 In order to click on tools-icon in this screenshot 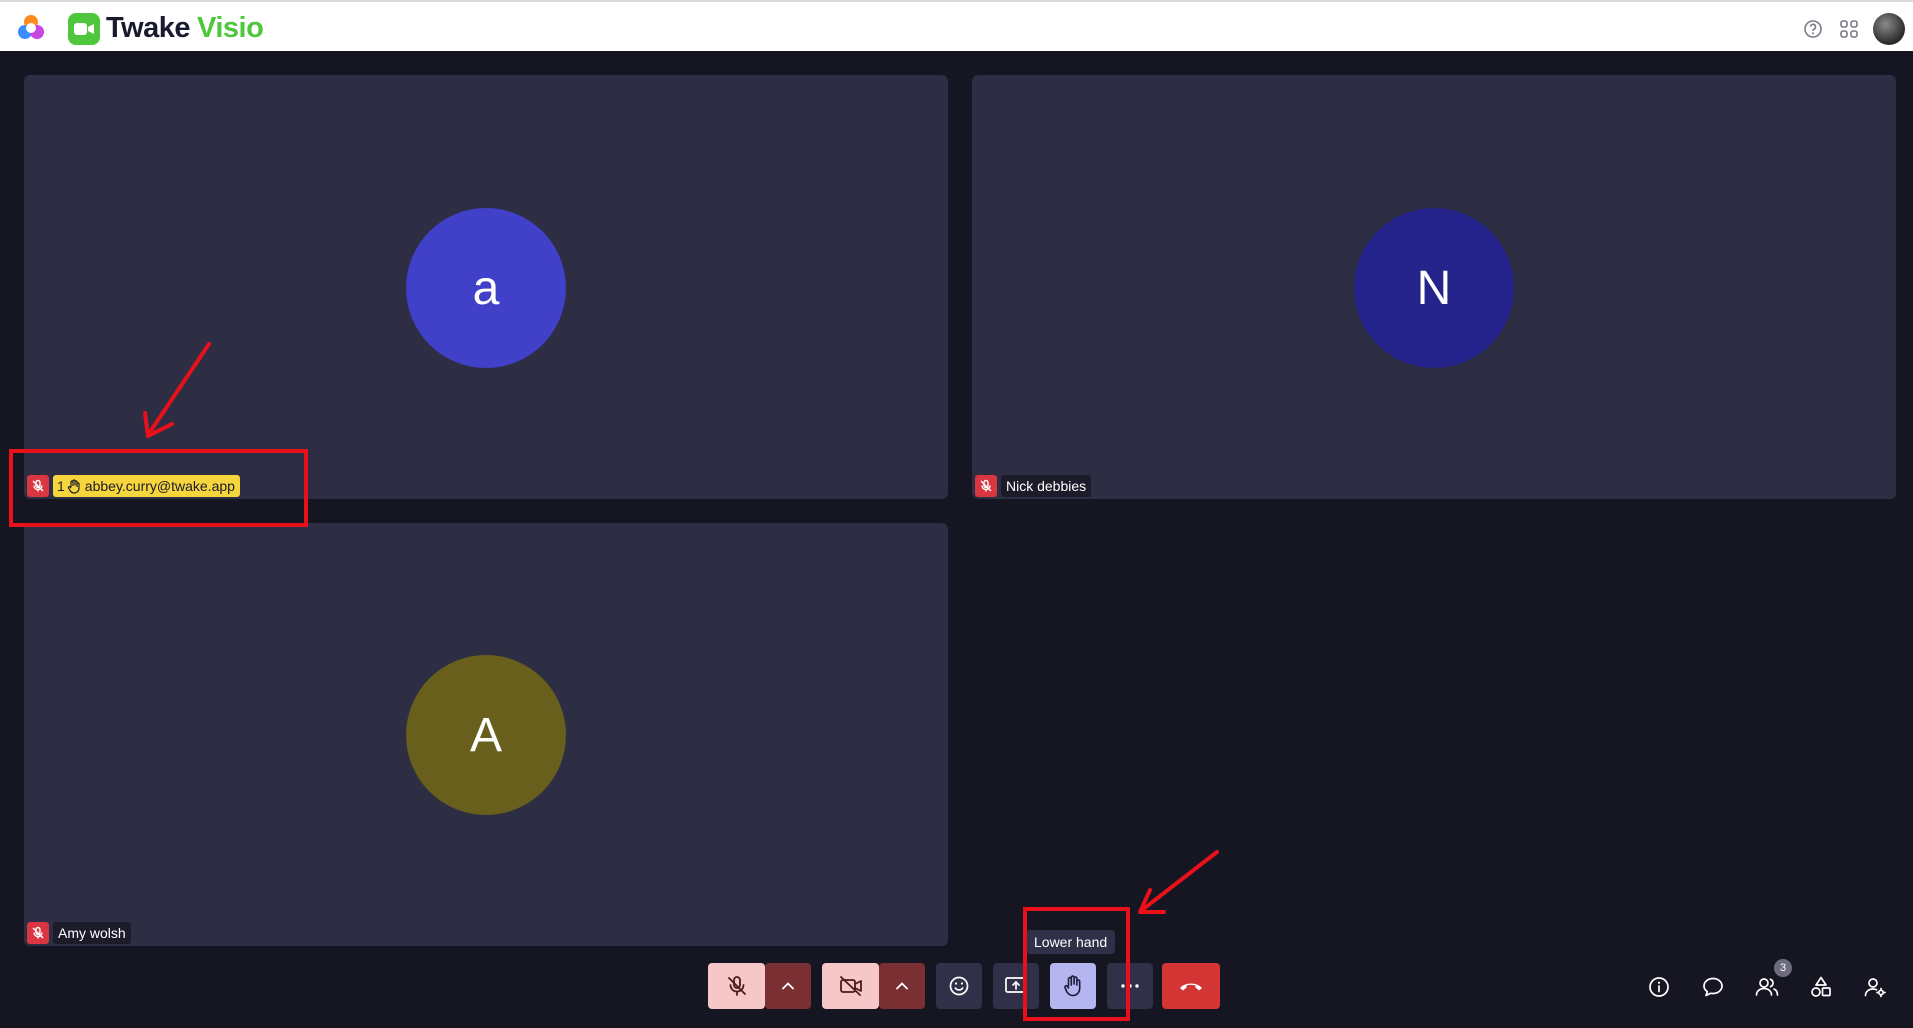, I will do `click(1821, 987)`.